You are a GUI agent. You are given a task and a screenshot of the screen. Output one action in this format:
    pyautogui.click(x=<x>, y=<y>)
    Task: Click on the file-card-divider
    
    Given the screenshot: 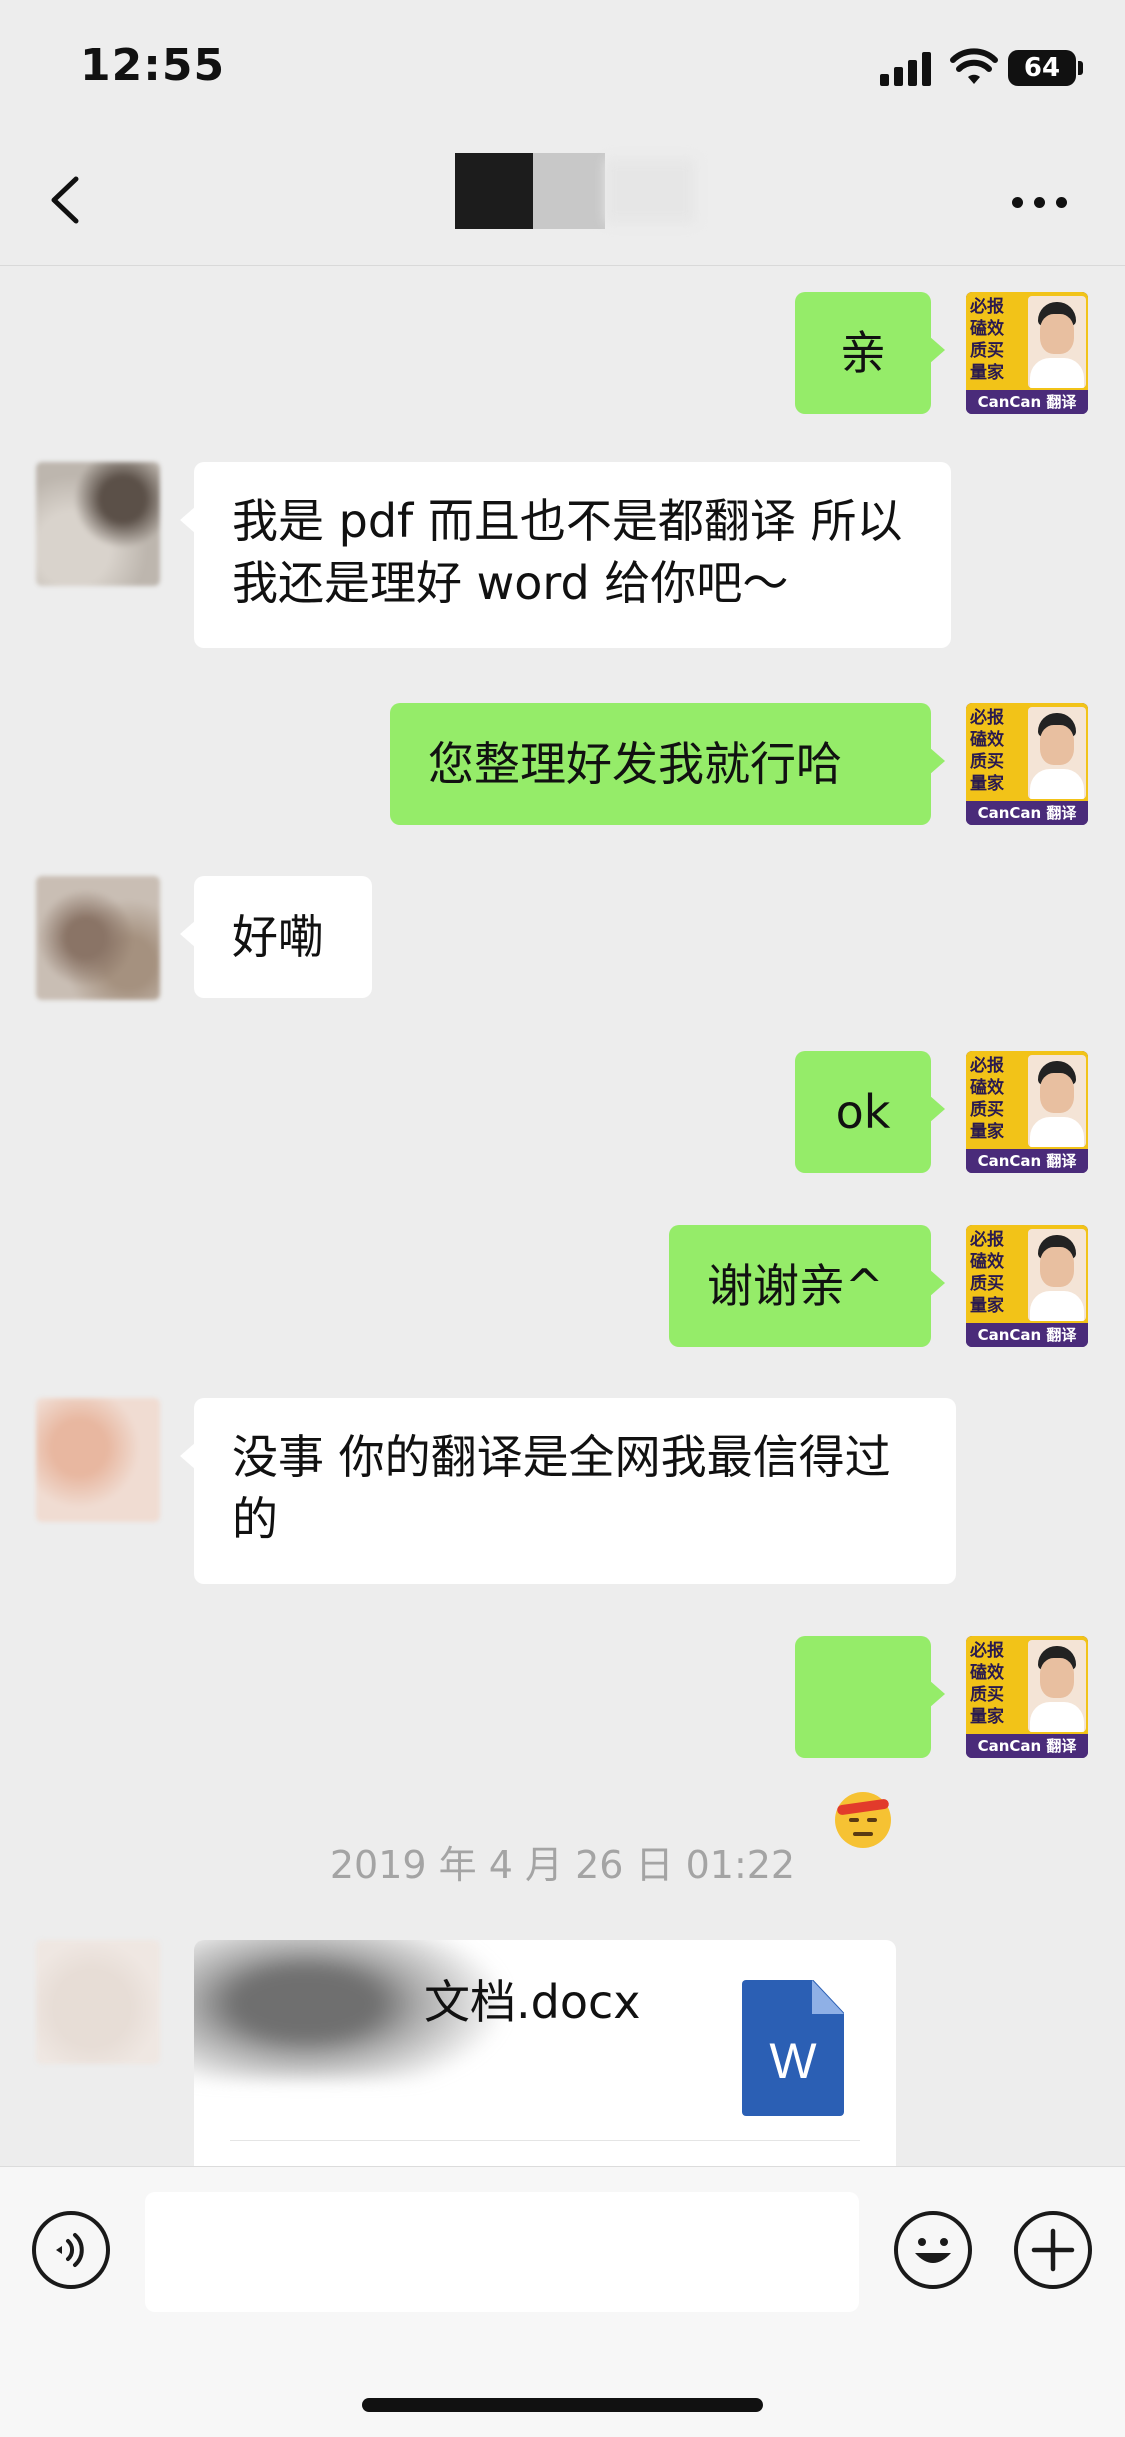 What is the action you would take?
    pyautogui.click(x=545, y=2140)
    